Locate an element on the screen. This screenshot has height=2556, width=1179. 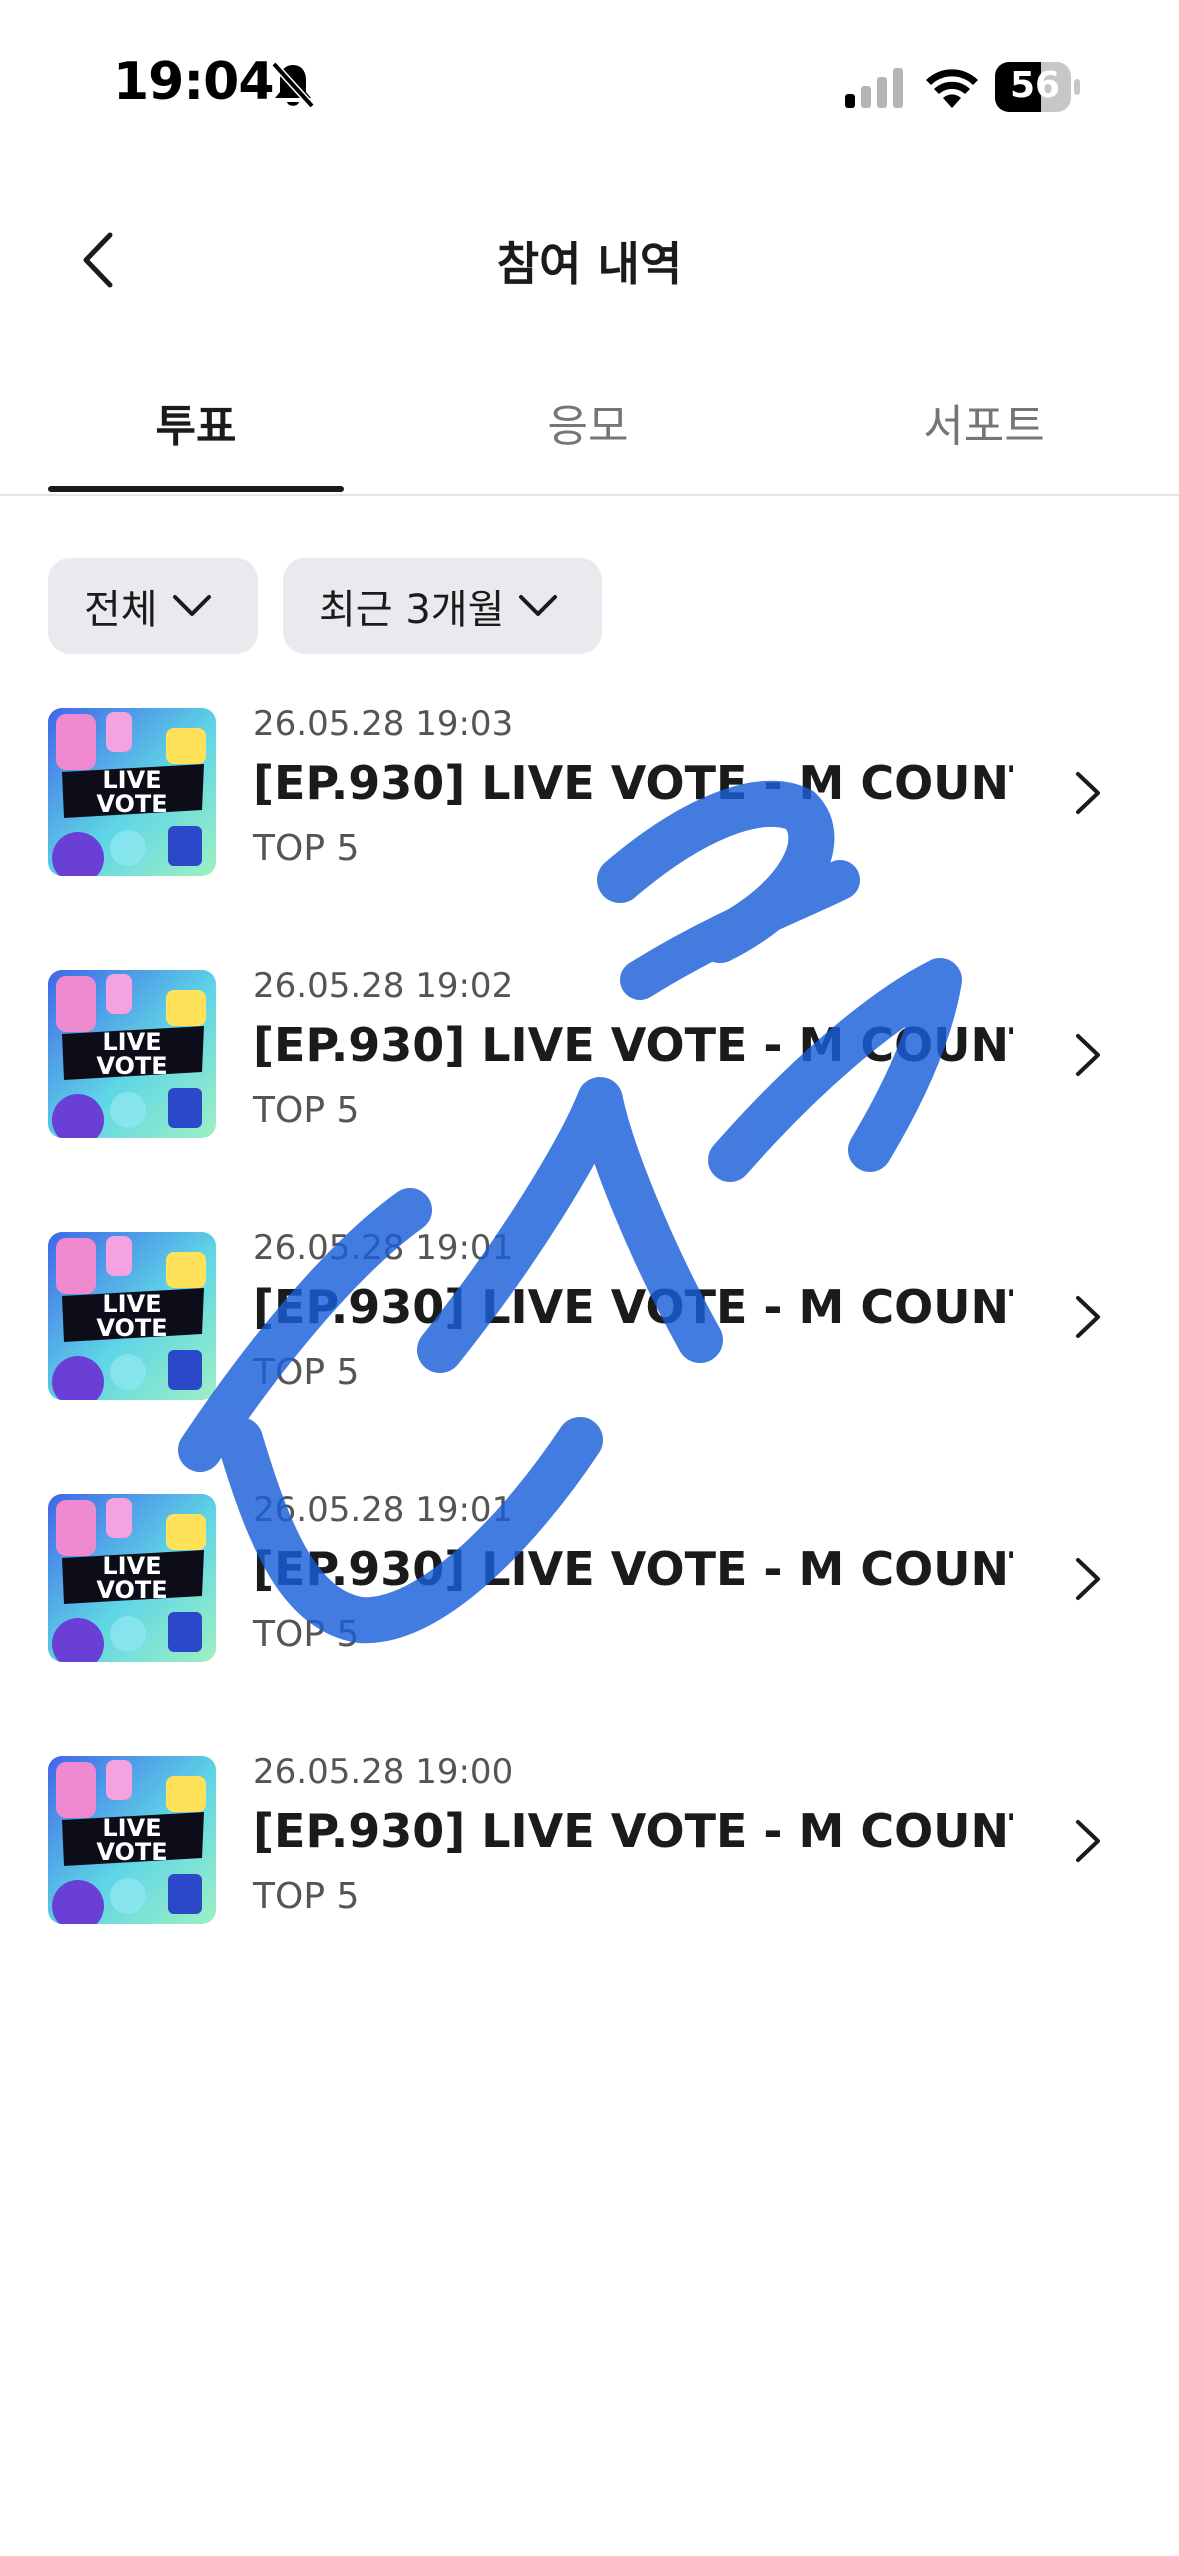
item-date: 26.05.28 19:02 is located at coordinates (383, 986).